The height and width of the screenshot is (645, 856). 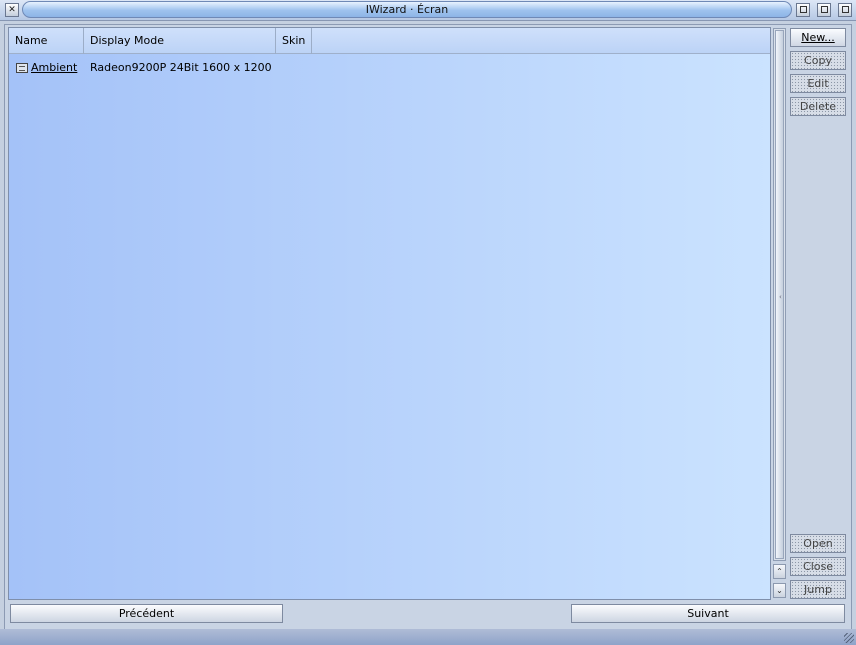 I want to click on scroll-track: ‹, so click(x=779, y=294).